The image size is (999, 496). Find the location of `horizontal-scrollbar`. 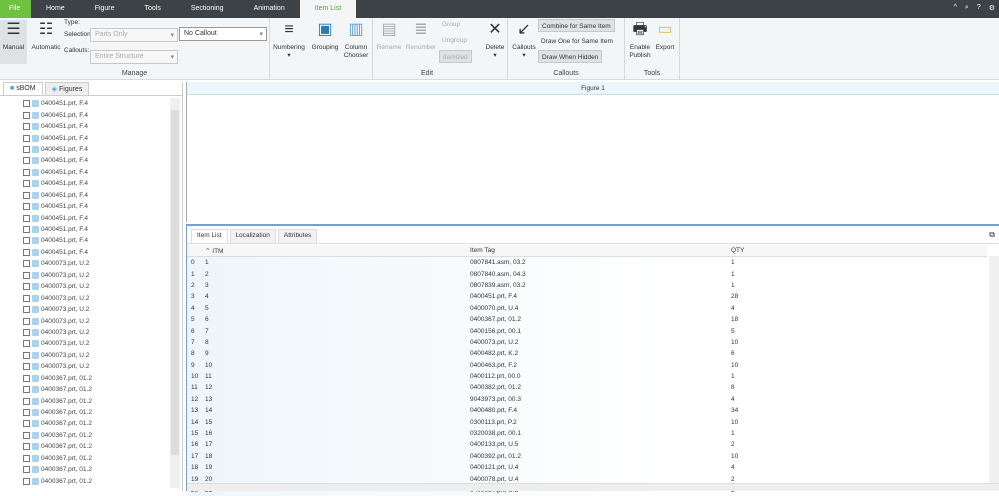

horizontal-scrollbar is located at coordinates (593, 487).